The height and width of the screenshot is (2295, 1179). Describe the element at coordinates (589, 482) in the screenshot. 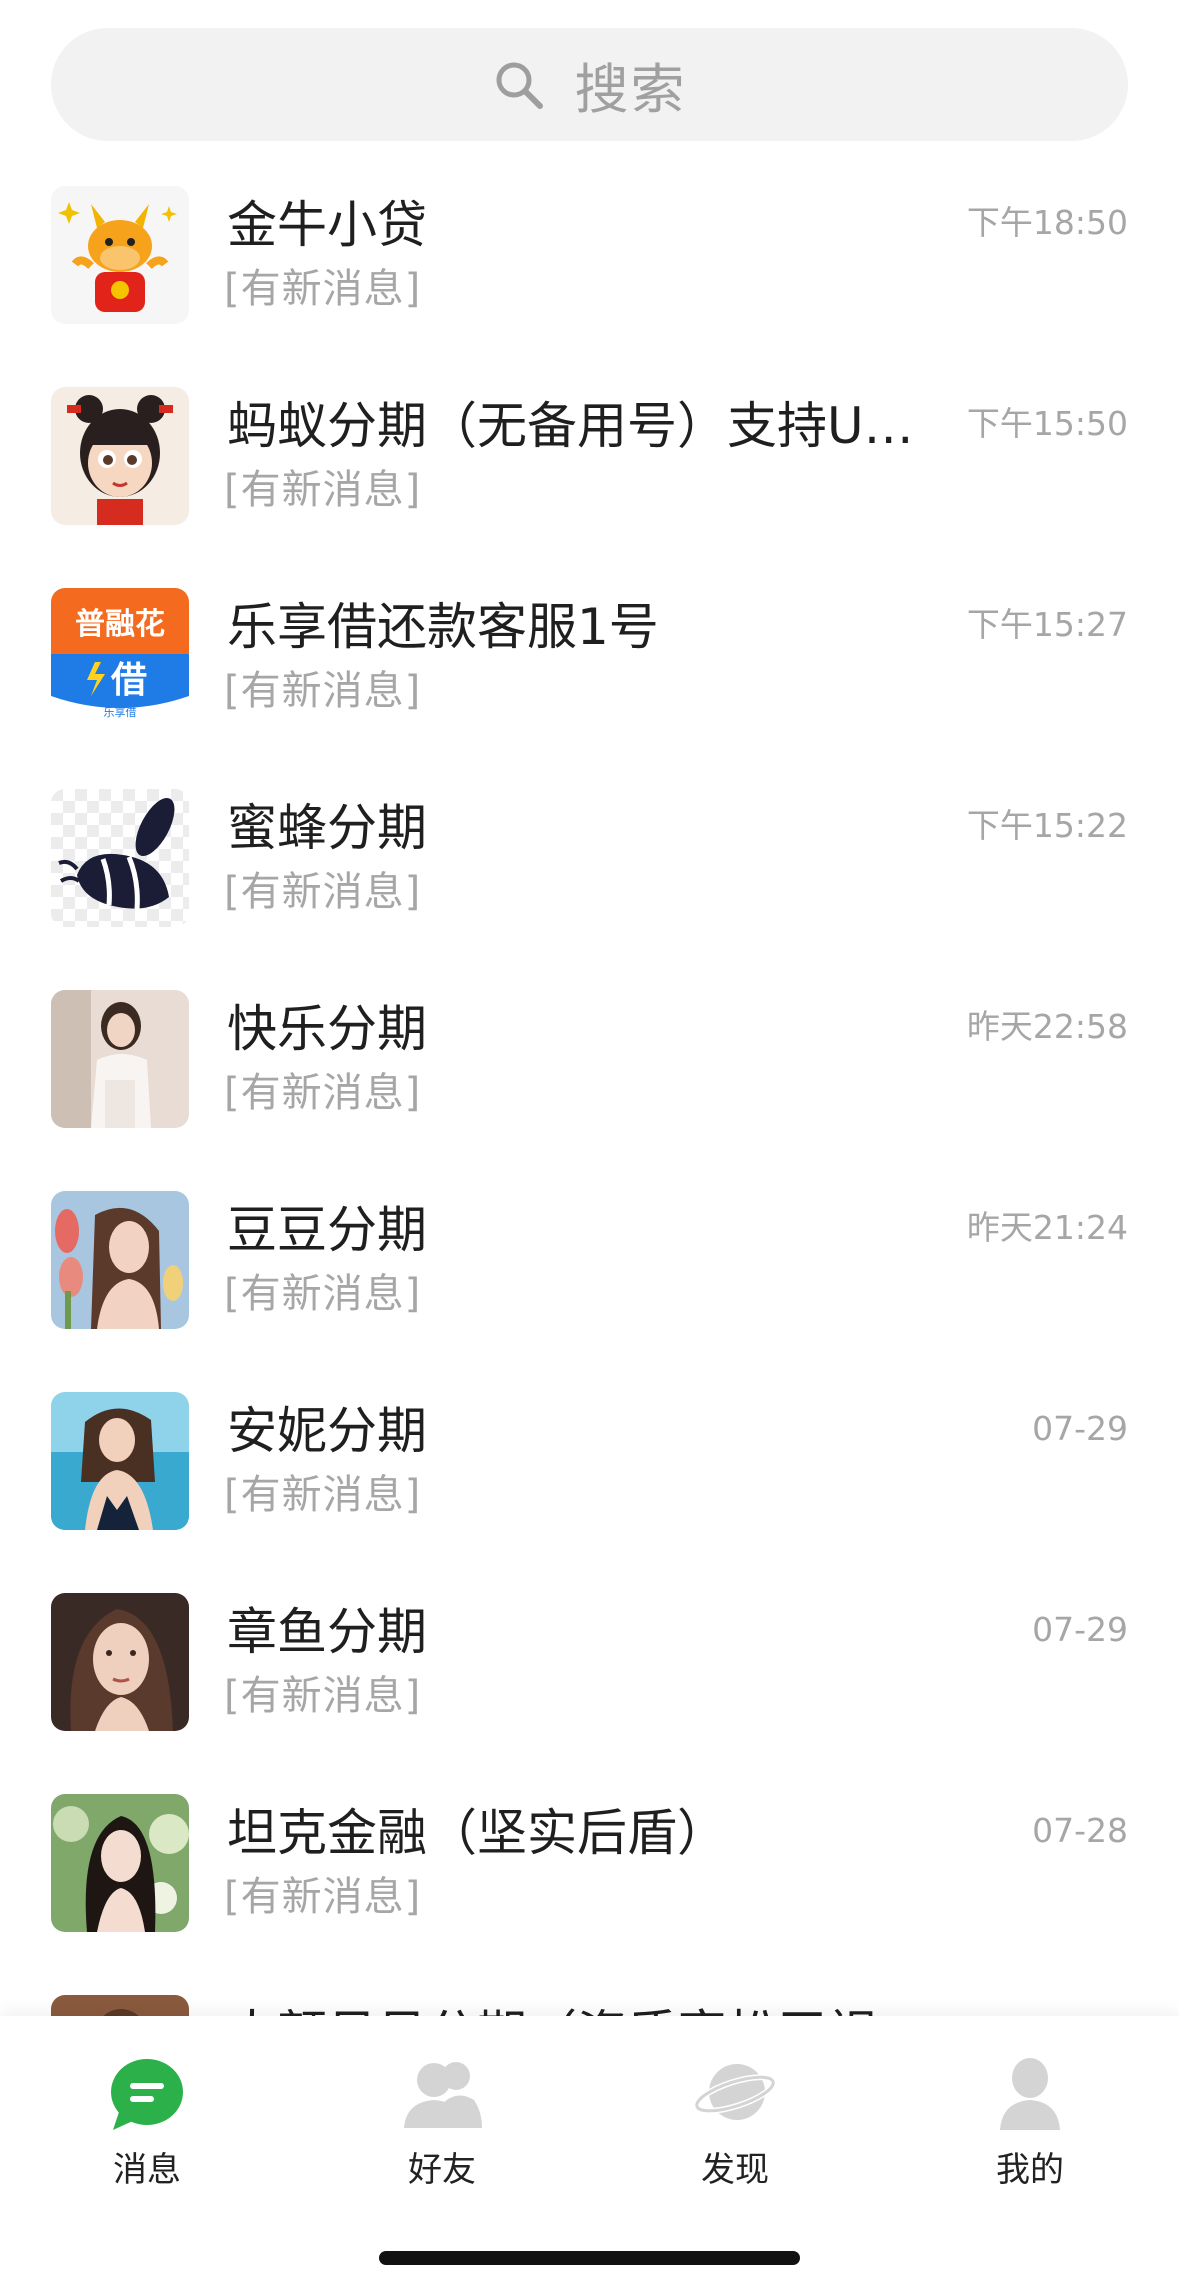

I see `chat-item: 蚂蚁分期（无备用号）支持U… [有新消息] 下午15:50` at that location.